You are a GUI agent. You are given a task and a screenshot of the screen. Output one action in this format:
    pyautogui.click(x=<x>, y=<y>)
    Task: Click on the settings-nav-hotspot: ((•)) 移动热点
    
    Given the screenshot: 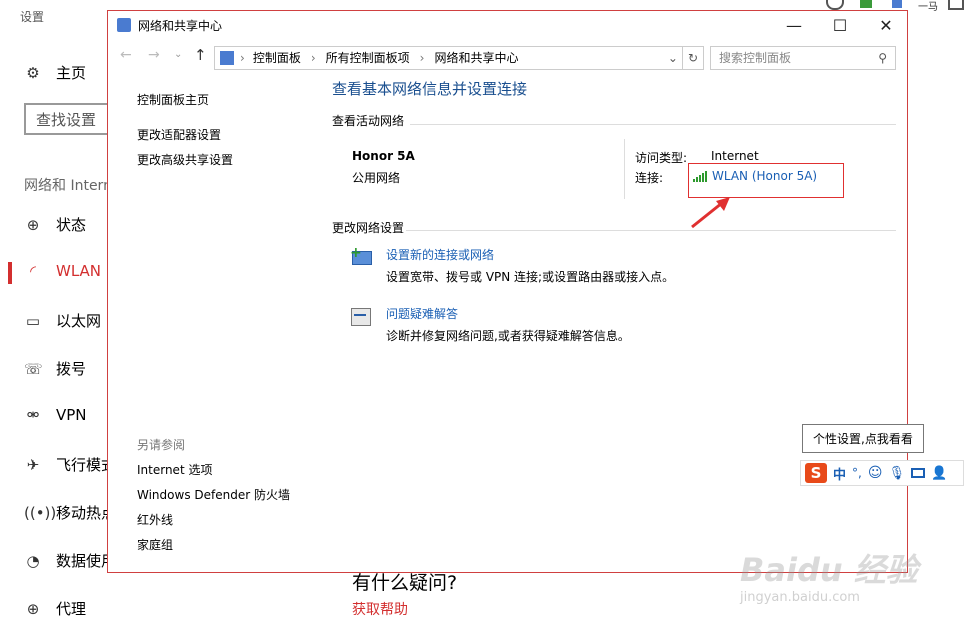 What is the action you would take?
    pyautogui.click(x=70, y=512)
    